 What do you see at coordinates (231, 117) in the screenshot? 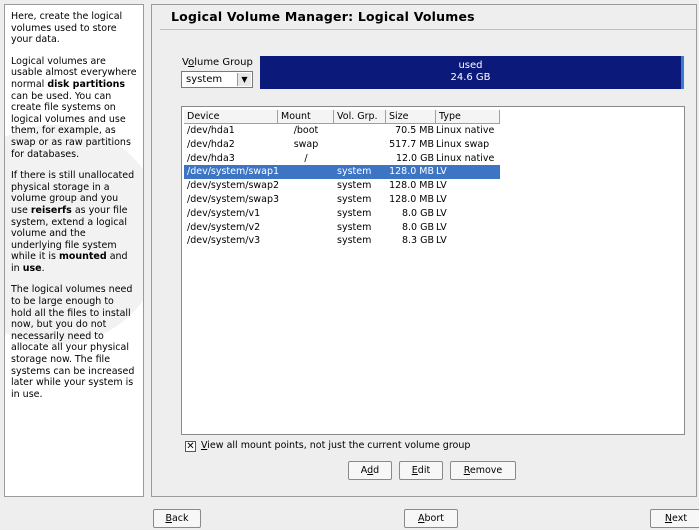
I see `column-header-device: Device` at bounding box center [231, 117].